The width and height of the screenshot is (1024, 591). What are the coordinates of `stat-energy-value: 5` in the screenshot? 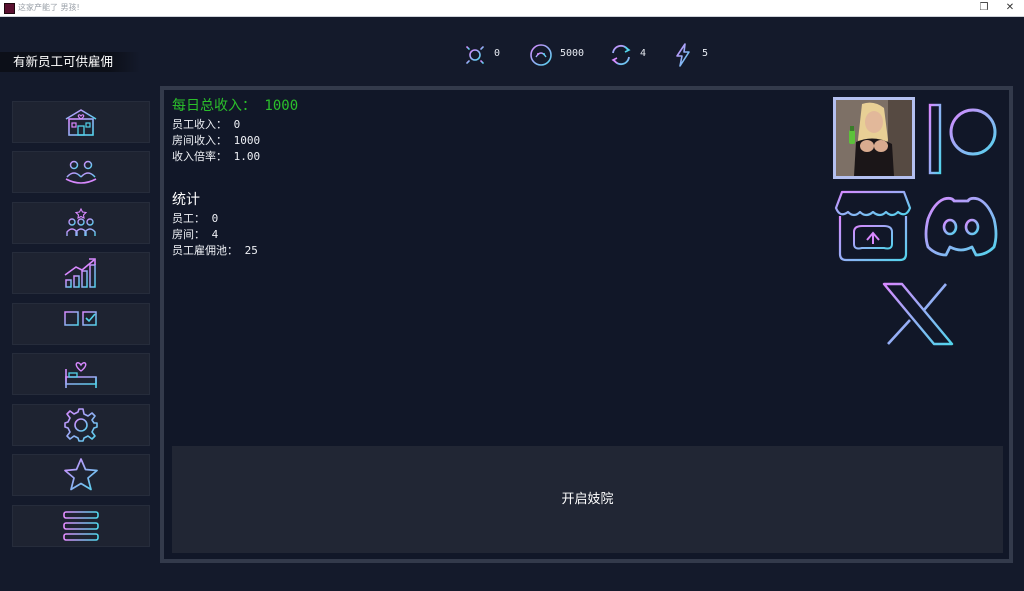 It's located at (705, 53).